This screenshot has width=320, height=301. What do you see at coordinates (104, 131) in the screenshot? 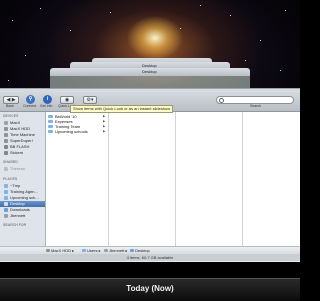
I see `disclosure-arrow-icon: ▶` at bounding box center [104, 131].